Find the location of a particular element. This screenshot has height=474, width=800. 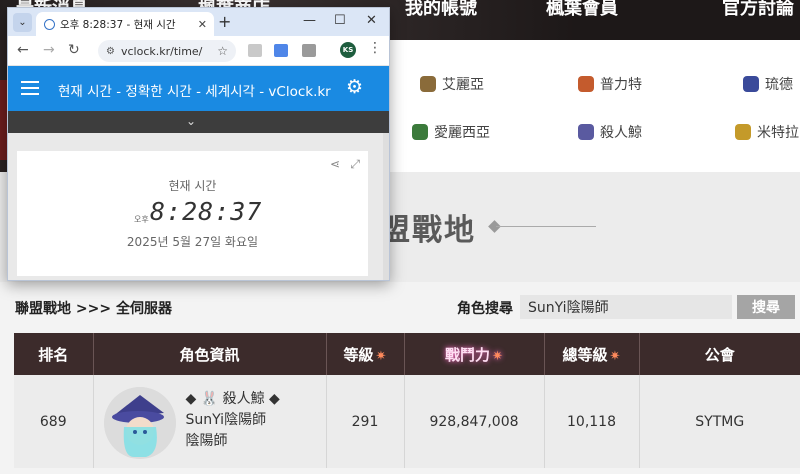

orca-icon is located at coordinates (586, 132).